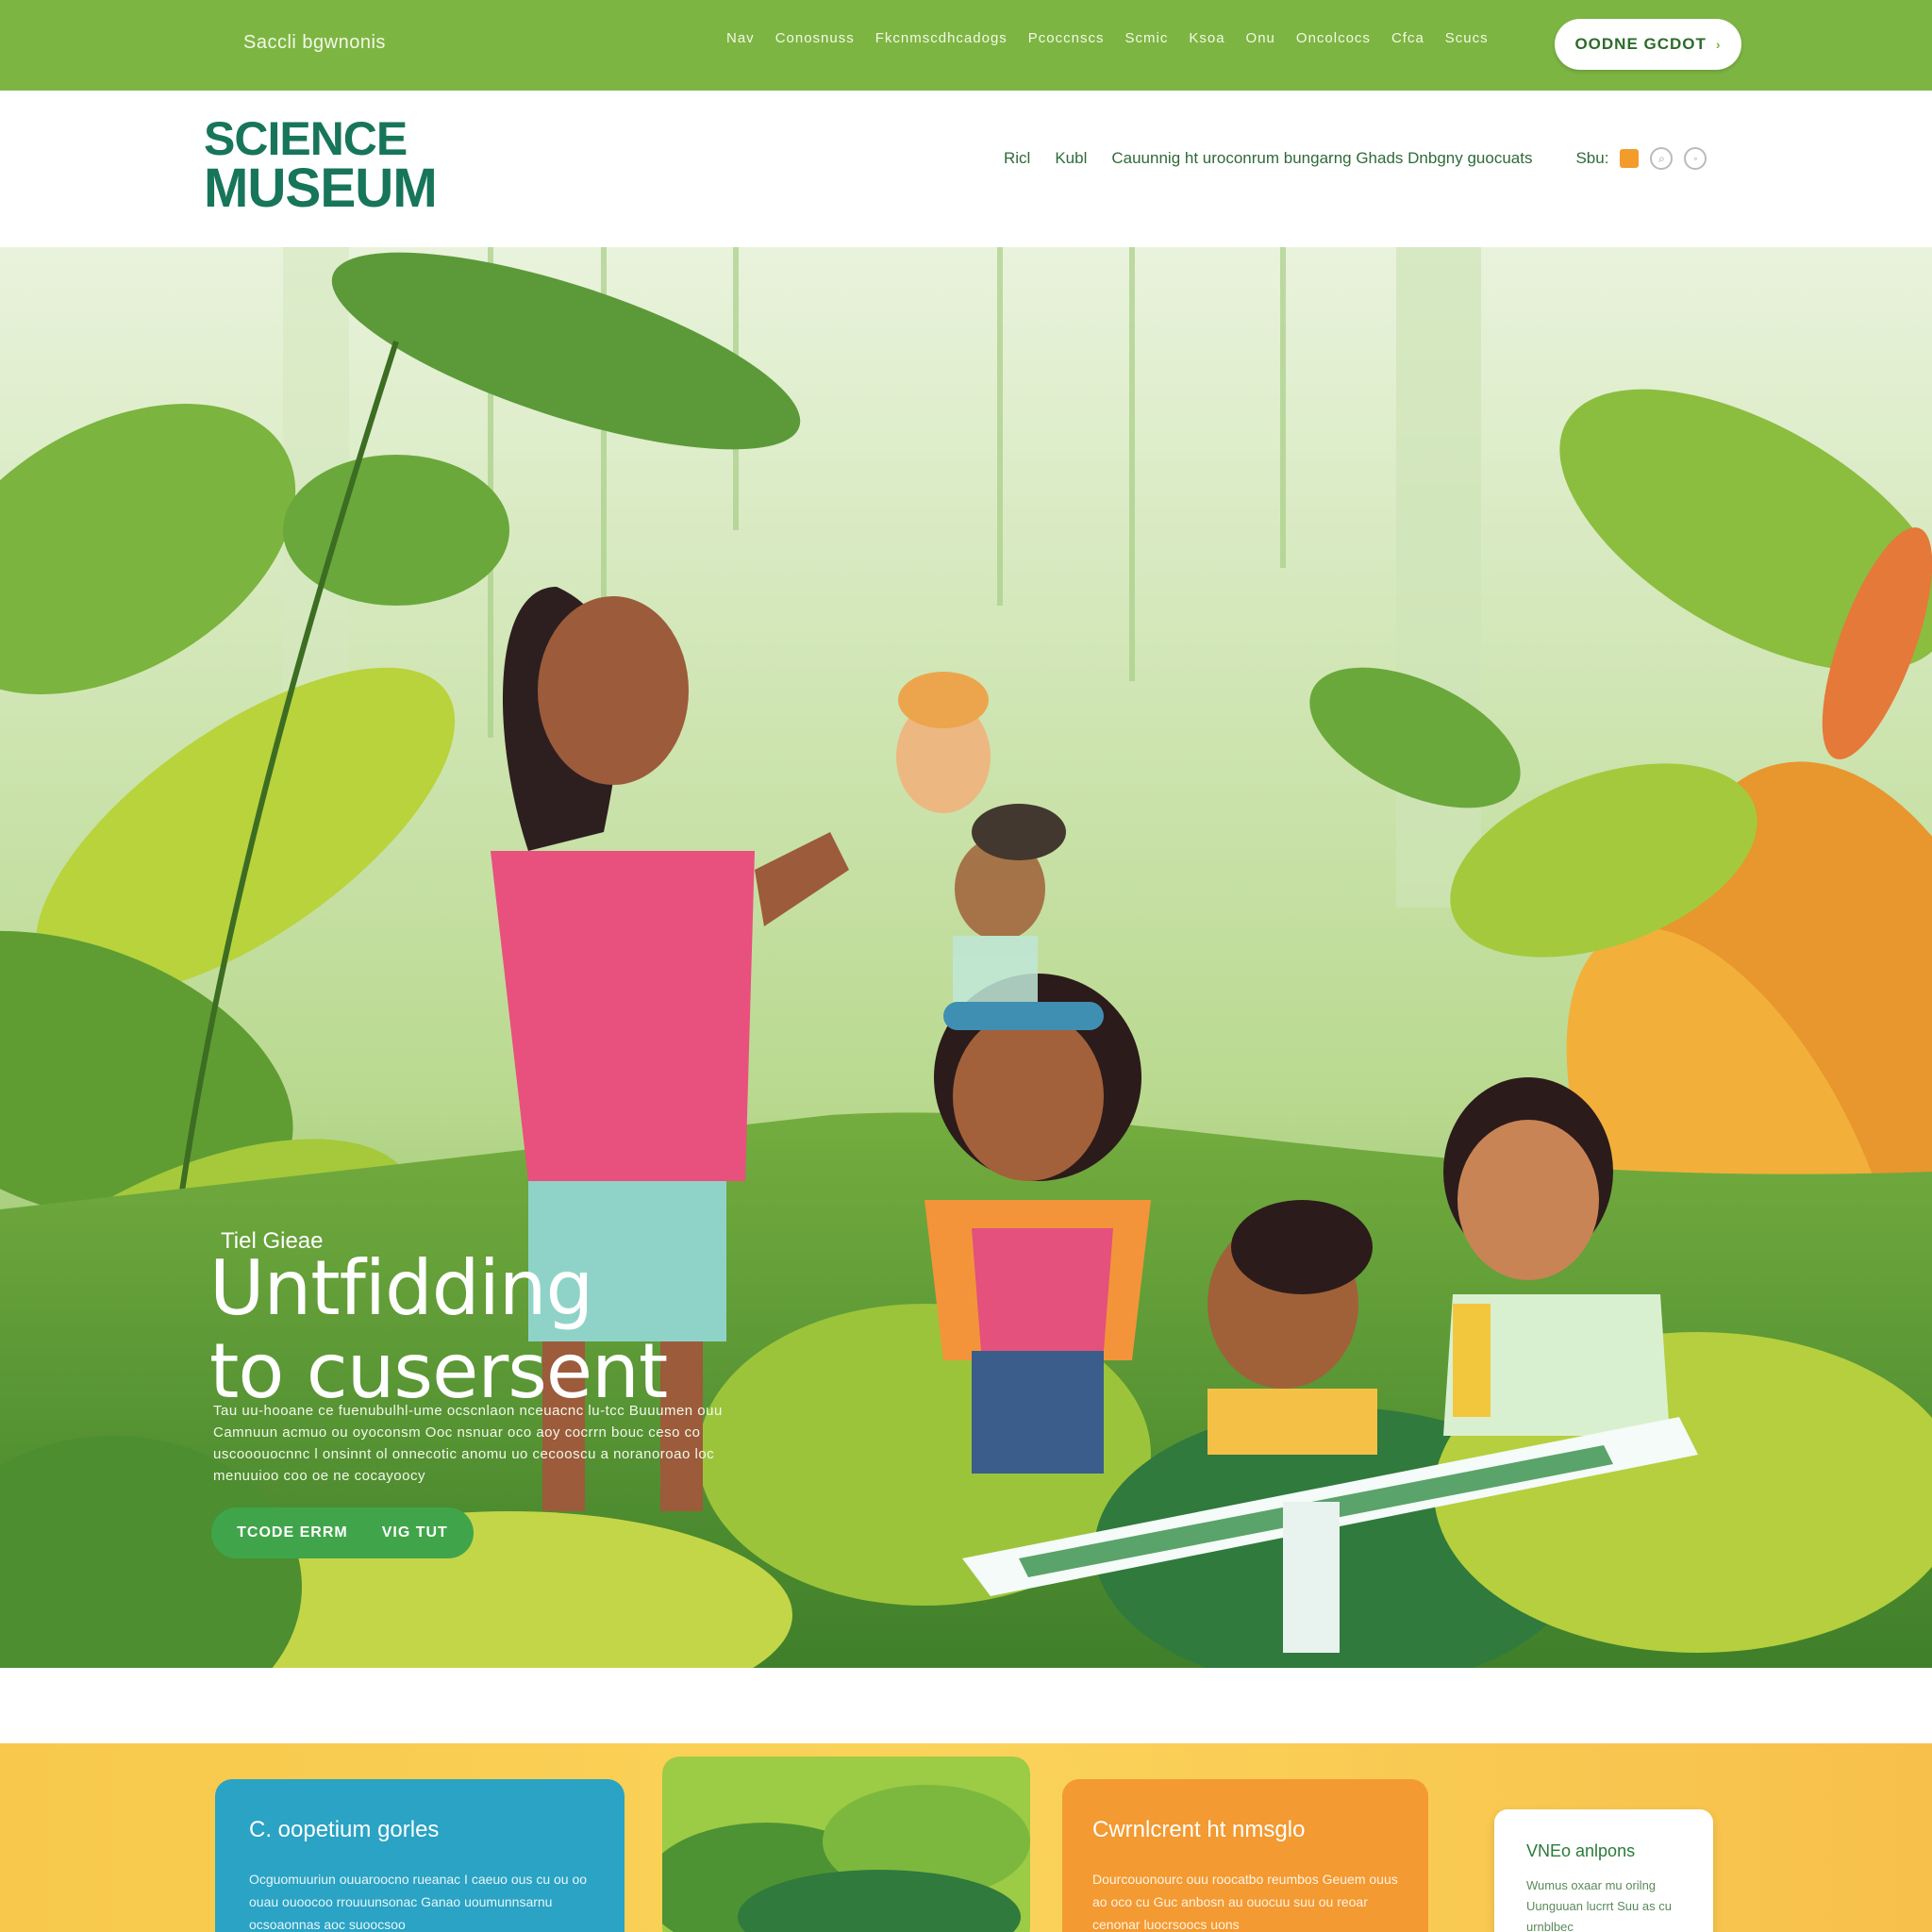 The width and height of the screenshot is (1932, 1932). I want to click on header-tools: Sbu: ⌕ ◦, so click(1641, 159).